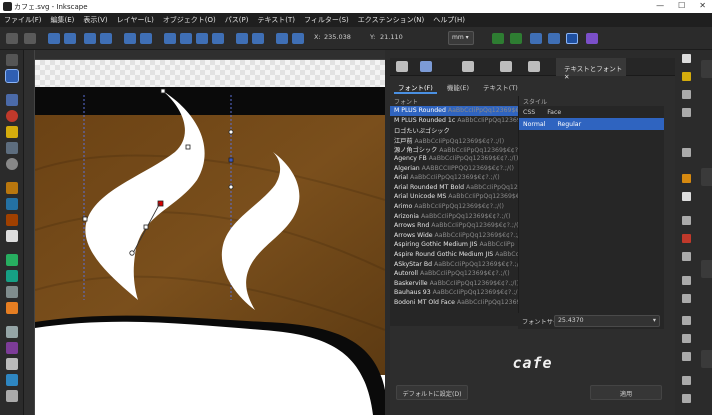 The width and height of the screenshot is (712, 415). Describe the element at coordinates (337, 37) in the screenshot. I see `x-input: 235.038` at that location.